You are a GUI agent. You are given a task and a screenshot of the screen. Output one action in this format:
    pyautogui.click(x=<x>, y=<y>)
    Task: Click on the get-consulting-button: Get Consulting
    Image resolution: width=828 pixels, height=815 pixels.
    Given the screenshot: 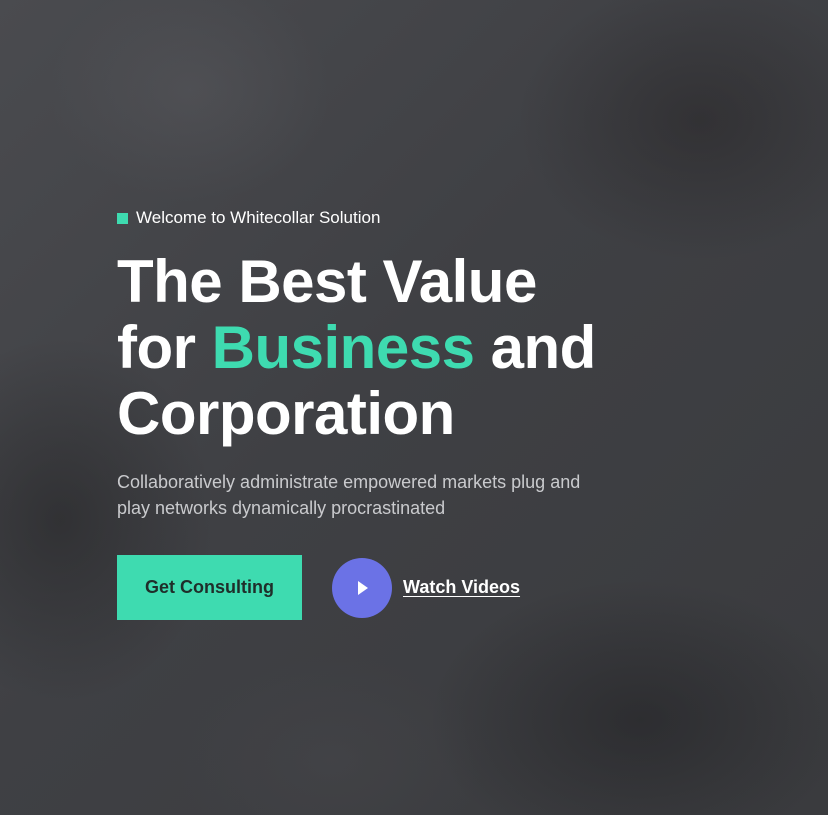 What is the action you would take?
    pyautogui.click(x=209, y=587)
    